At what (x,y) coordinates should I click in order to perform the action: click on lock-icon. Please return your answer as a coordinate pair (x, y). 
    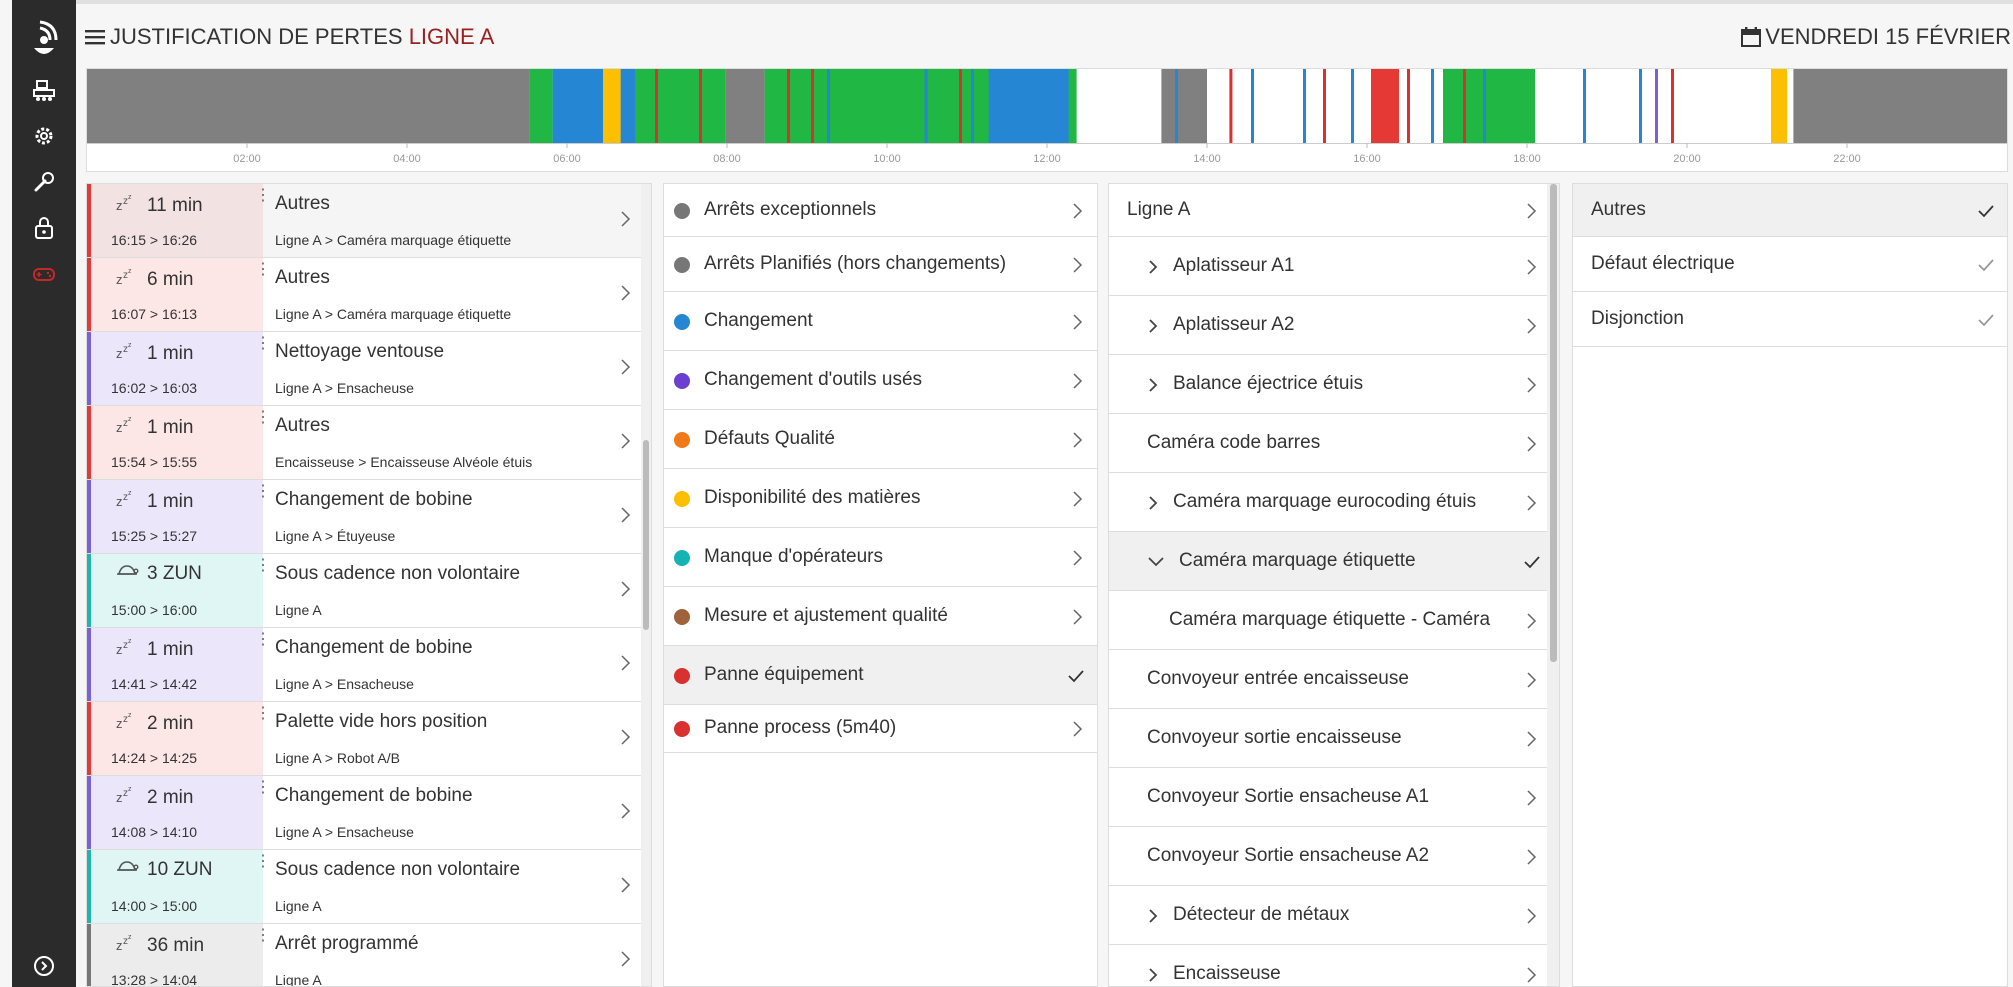
    Looking at the image, I should click on (44, 228).